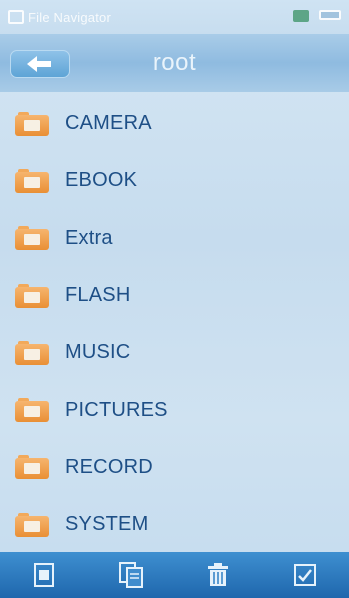  I want to click on folder-row-camera: CAMERA, so click(174, 123).